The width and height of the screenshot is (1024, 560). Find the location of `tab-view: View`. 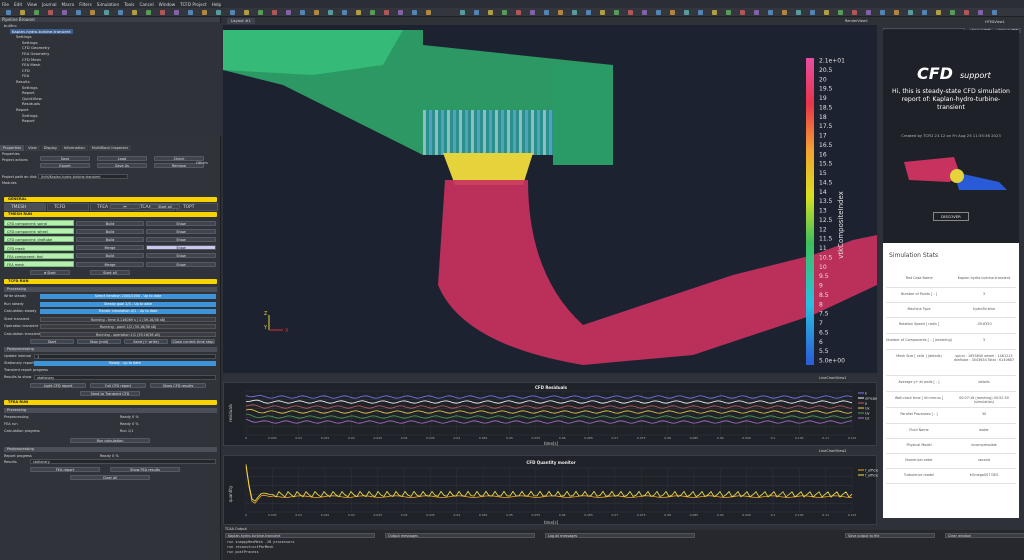

tab-view: View is located at coordinates (32, 148).